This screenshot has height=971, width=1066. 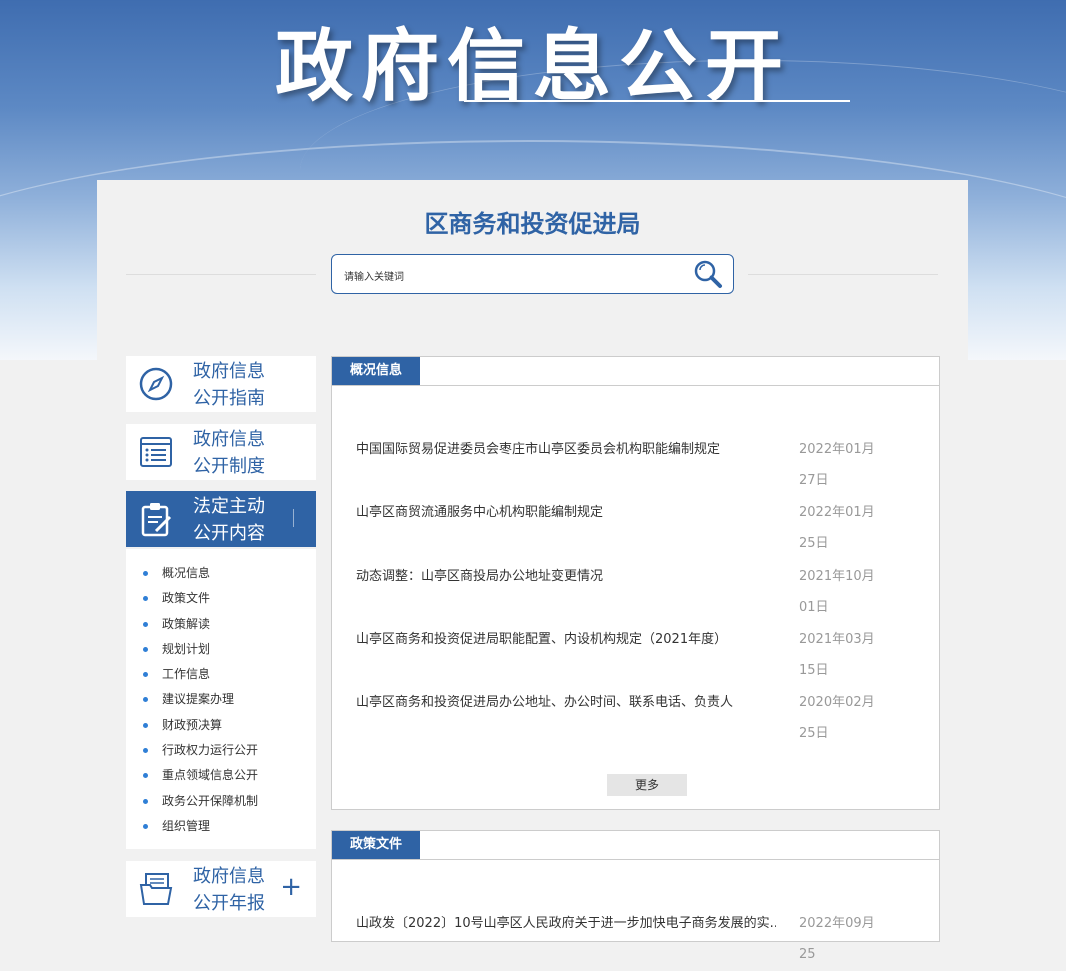 What do you see at coordinates (229, 533) in the screenshot?
I see `sidebar-item-label: 公开内容` at bounding box center [229, 533].